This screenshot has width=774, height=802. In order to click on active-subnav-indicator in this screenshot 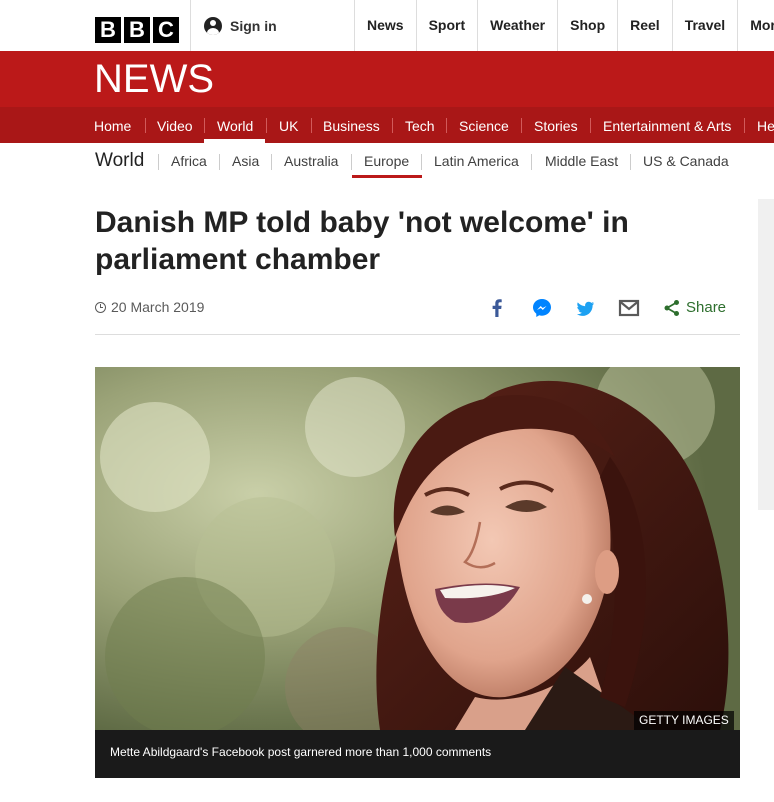, I will do `click(387, 176)`.